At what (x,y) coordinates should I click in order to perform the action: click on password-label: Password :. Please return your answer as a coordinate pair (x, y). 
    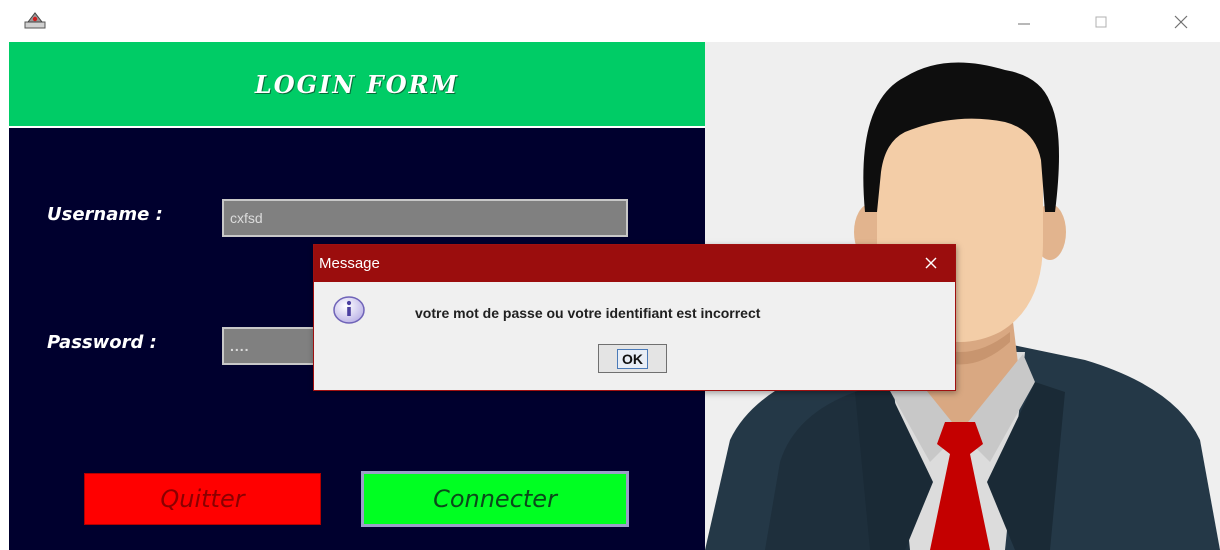
    Looking at the image, I should click on (102, 342).